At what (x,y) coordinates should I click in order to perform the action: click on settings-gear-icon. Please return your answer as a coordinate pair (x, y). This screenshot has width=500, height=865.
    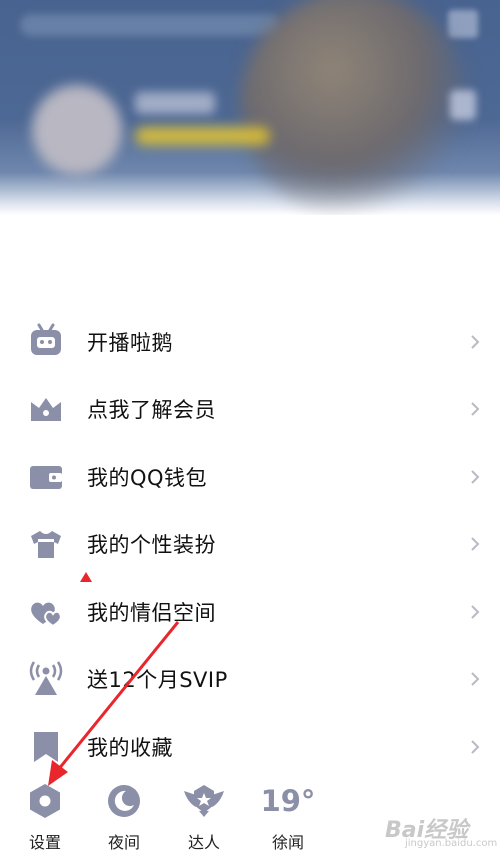
    Looking at the image, I should click on (45, 801).